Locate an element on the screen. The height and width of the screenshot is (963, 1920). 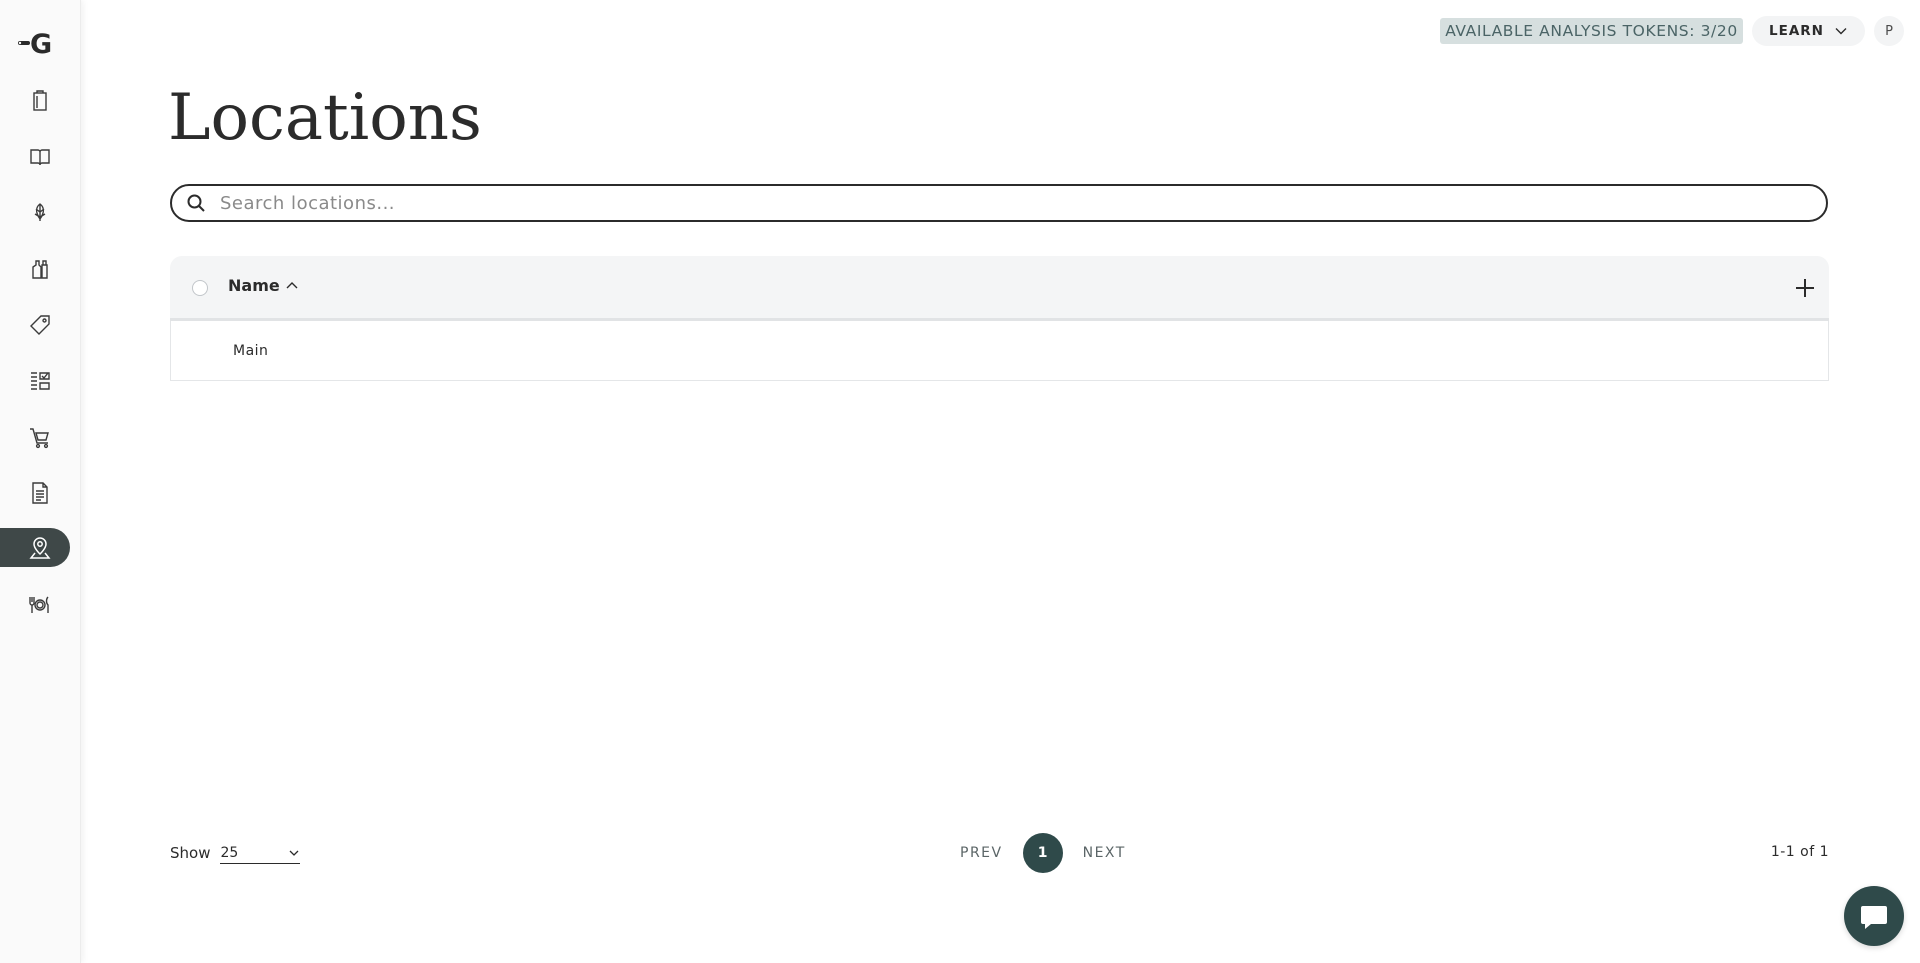
sidebar-item-cart is located at coordinates (35, 436).